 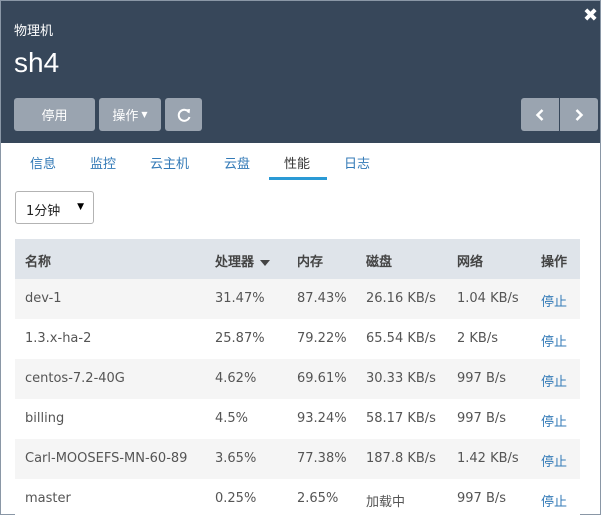 What do you see at coordinates (322, 458) in the screenshot?
I see `cell-memory: 77.38%` at bounding box center [322, 458].